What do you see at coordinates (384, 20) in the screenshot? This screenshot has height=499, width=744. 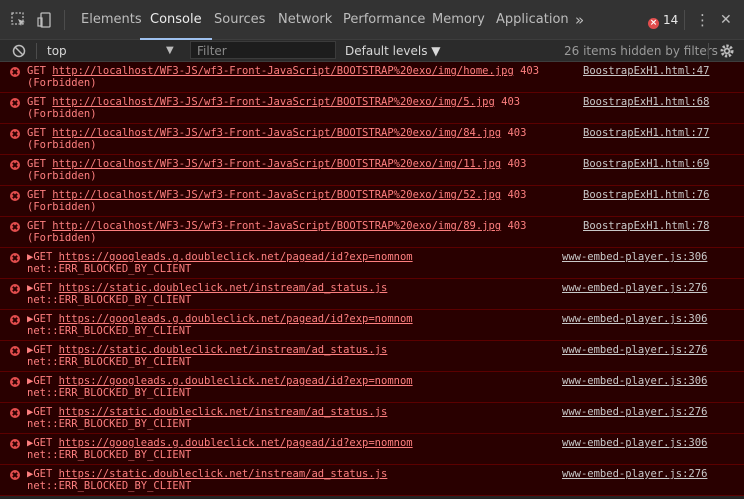 I see `tab-performance: Performance` at bounding box center [384, 20].